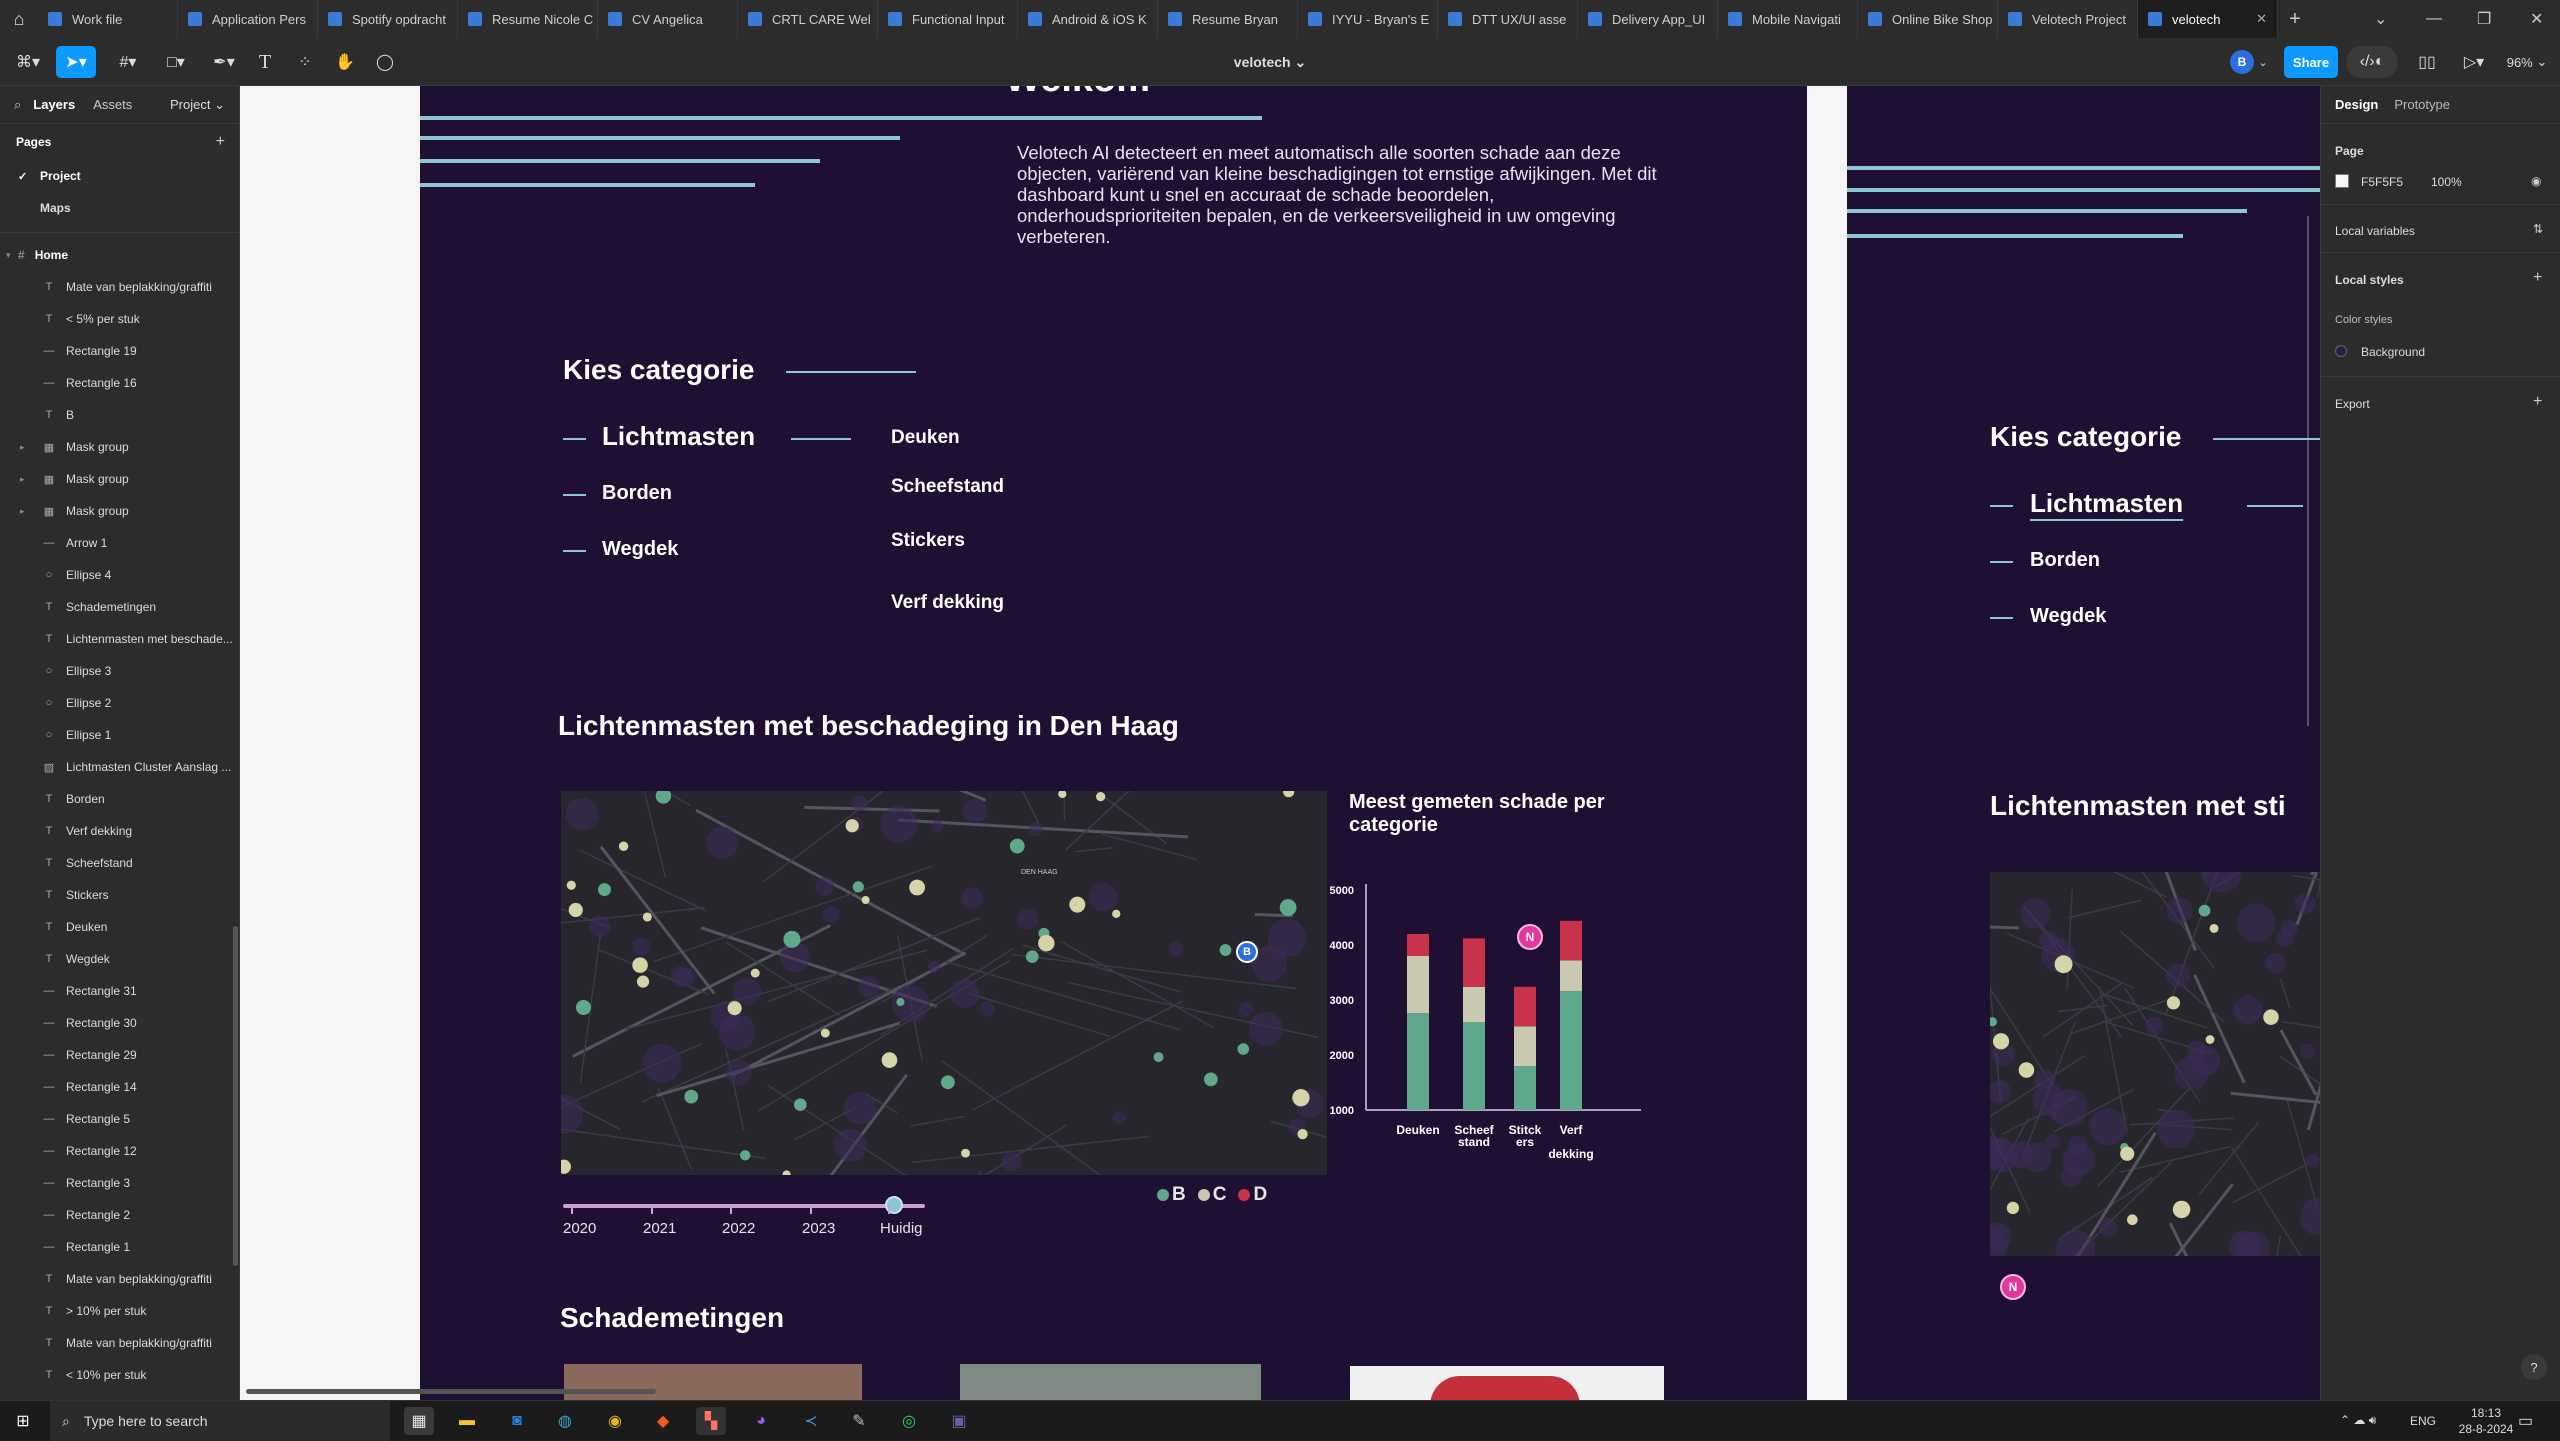  I want to click on layer-item: T < 10% per stuk, so click(119, 1375).